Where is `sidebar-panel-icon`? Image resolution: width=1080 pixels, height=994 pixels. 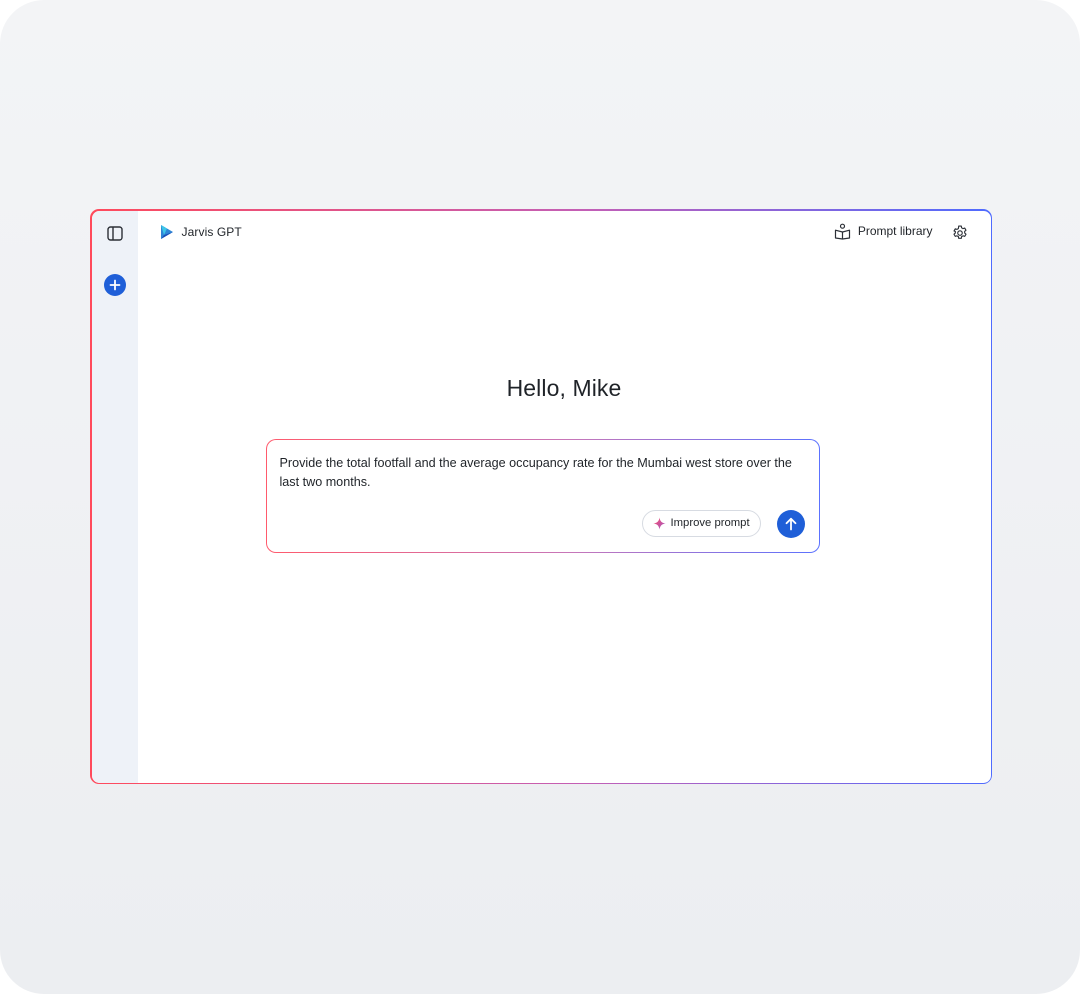
sidebar-panel-icon is located at coordinates (114, 233).